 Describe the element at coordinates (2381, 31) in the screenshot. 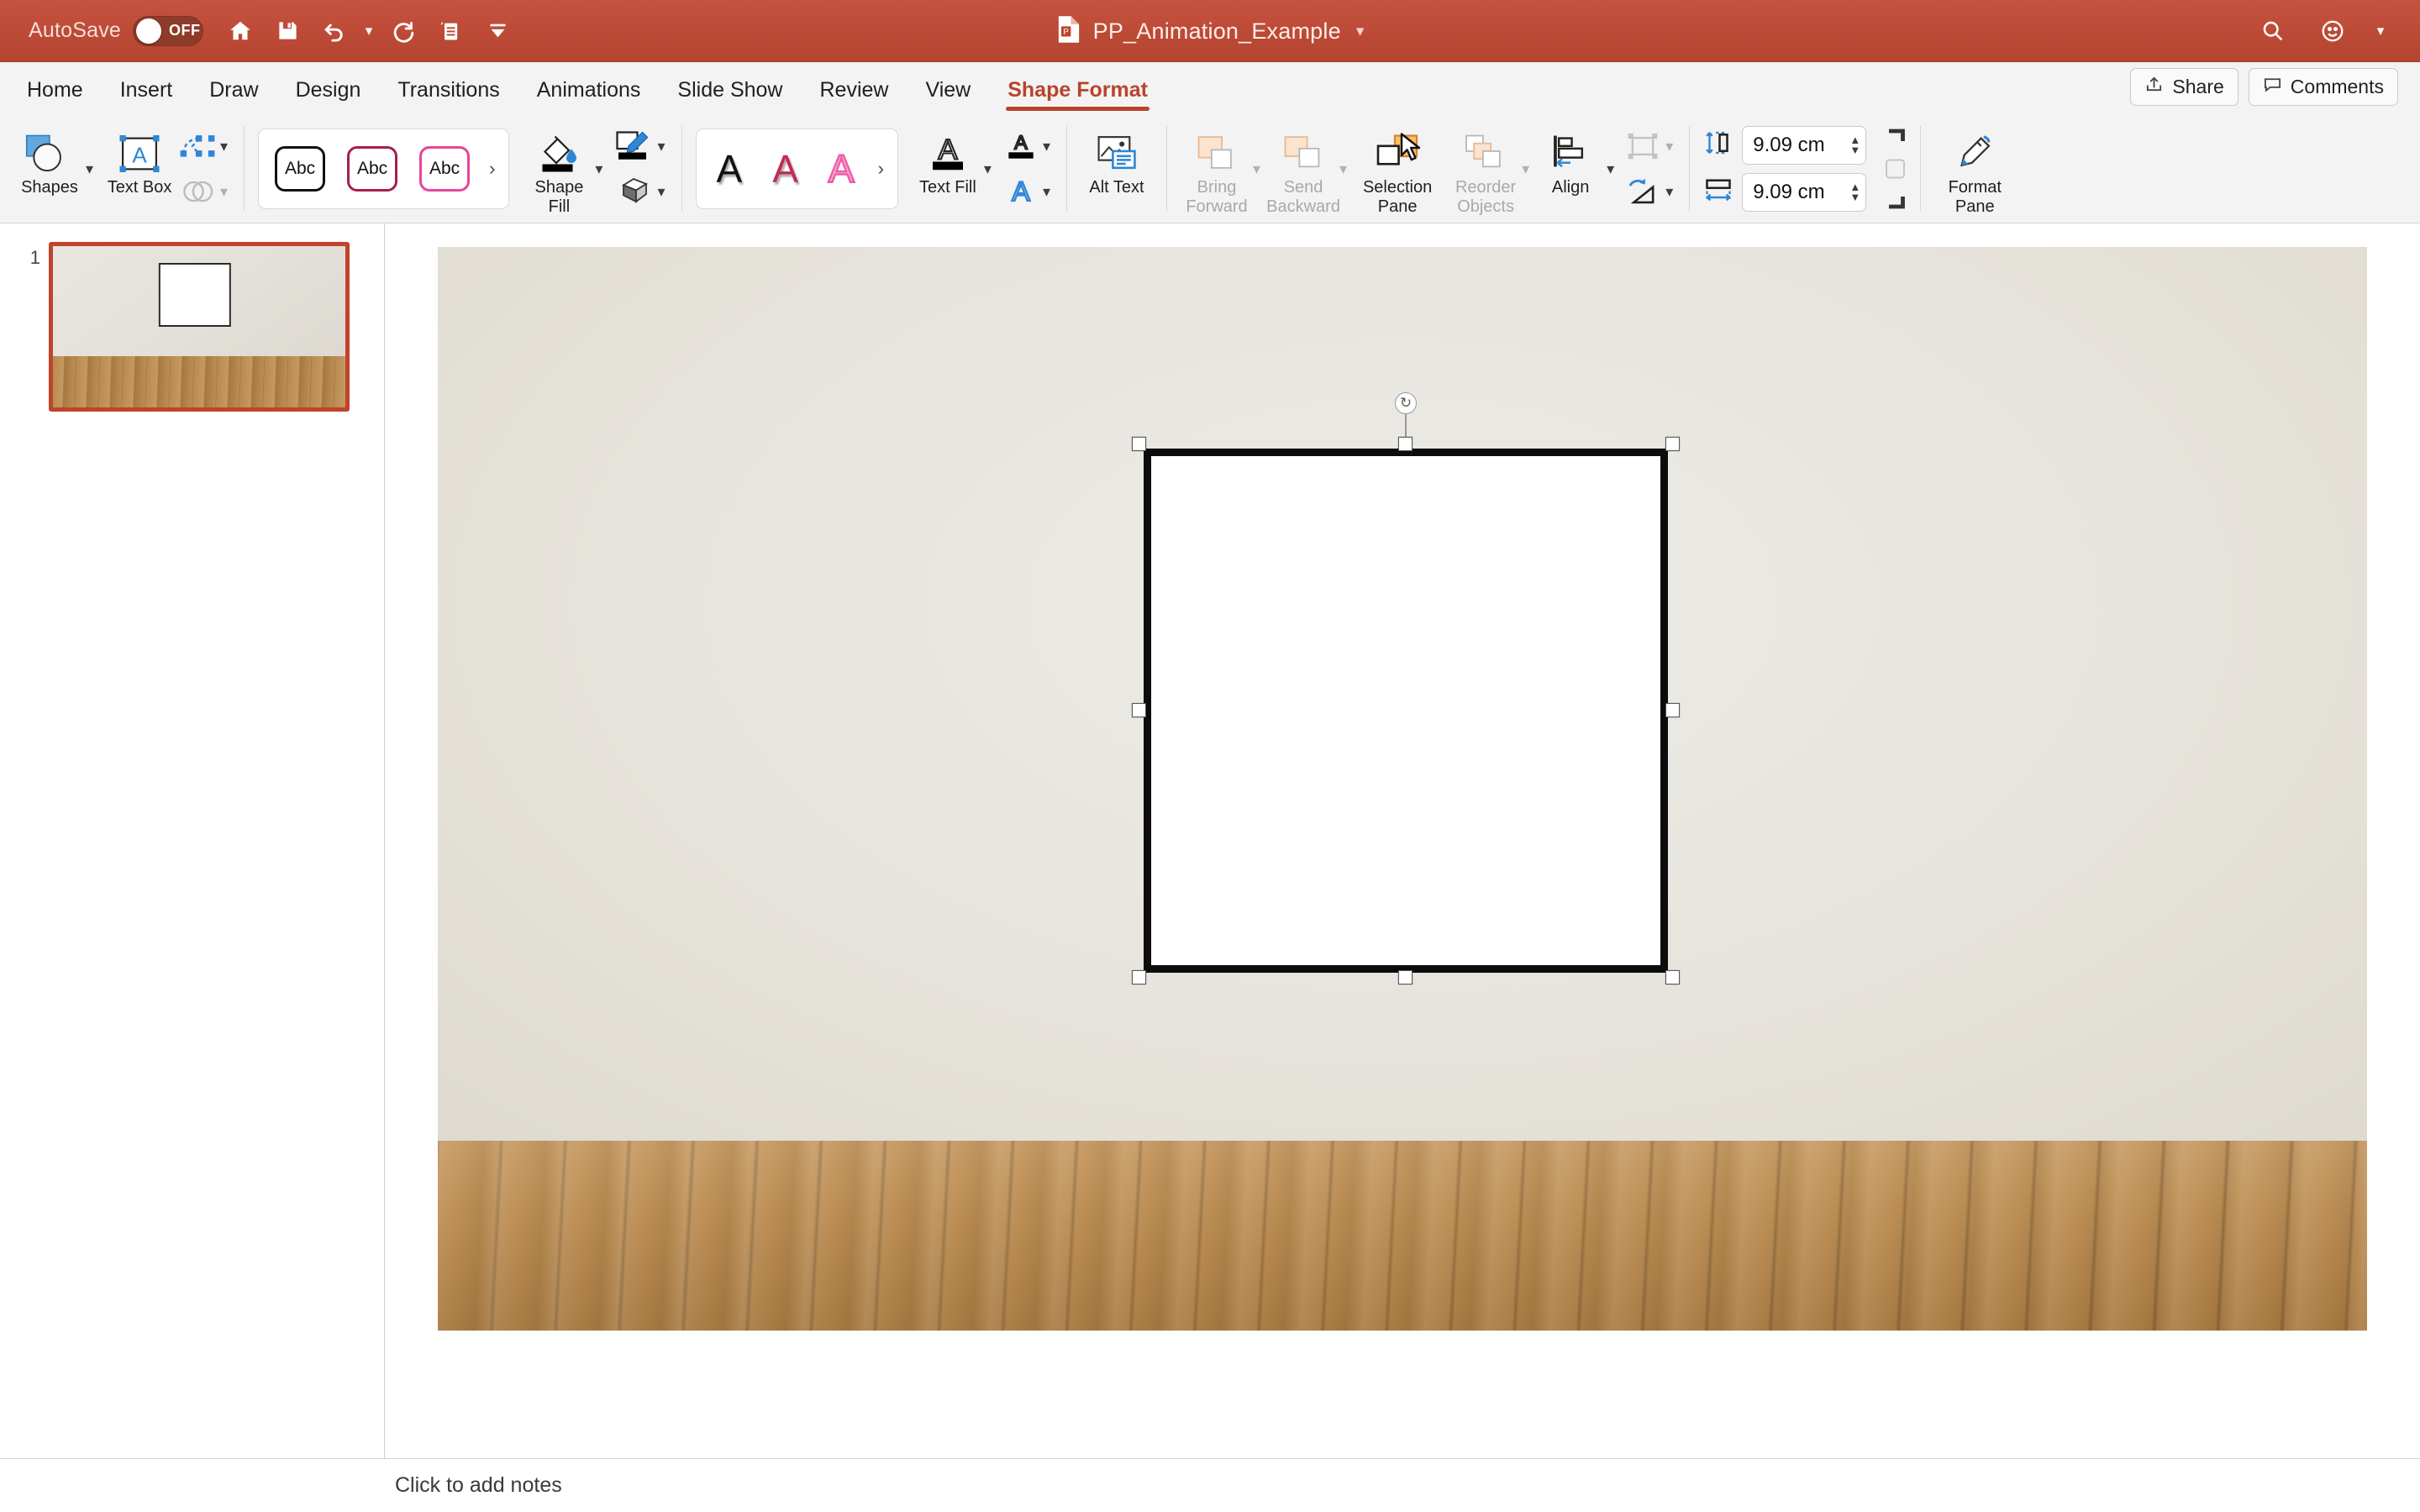

I see `account-chevron-down-icon: ▾` at that location.